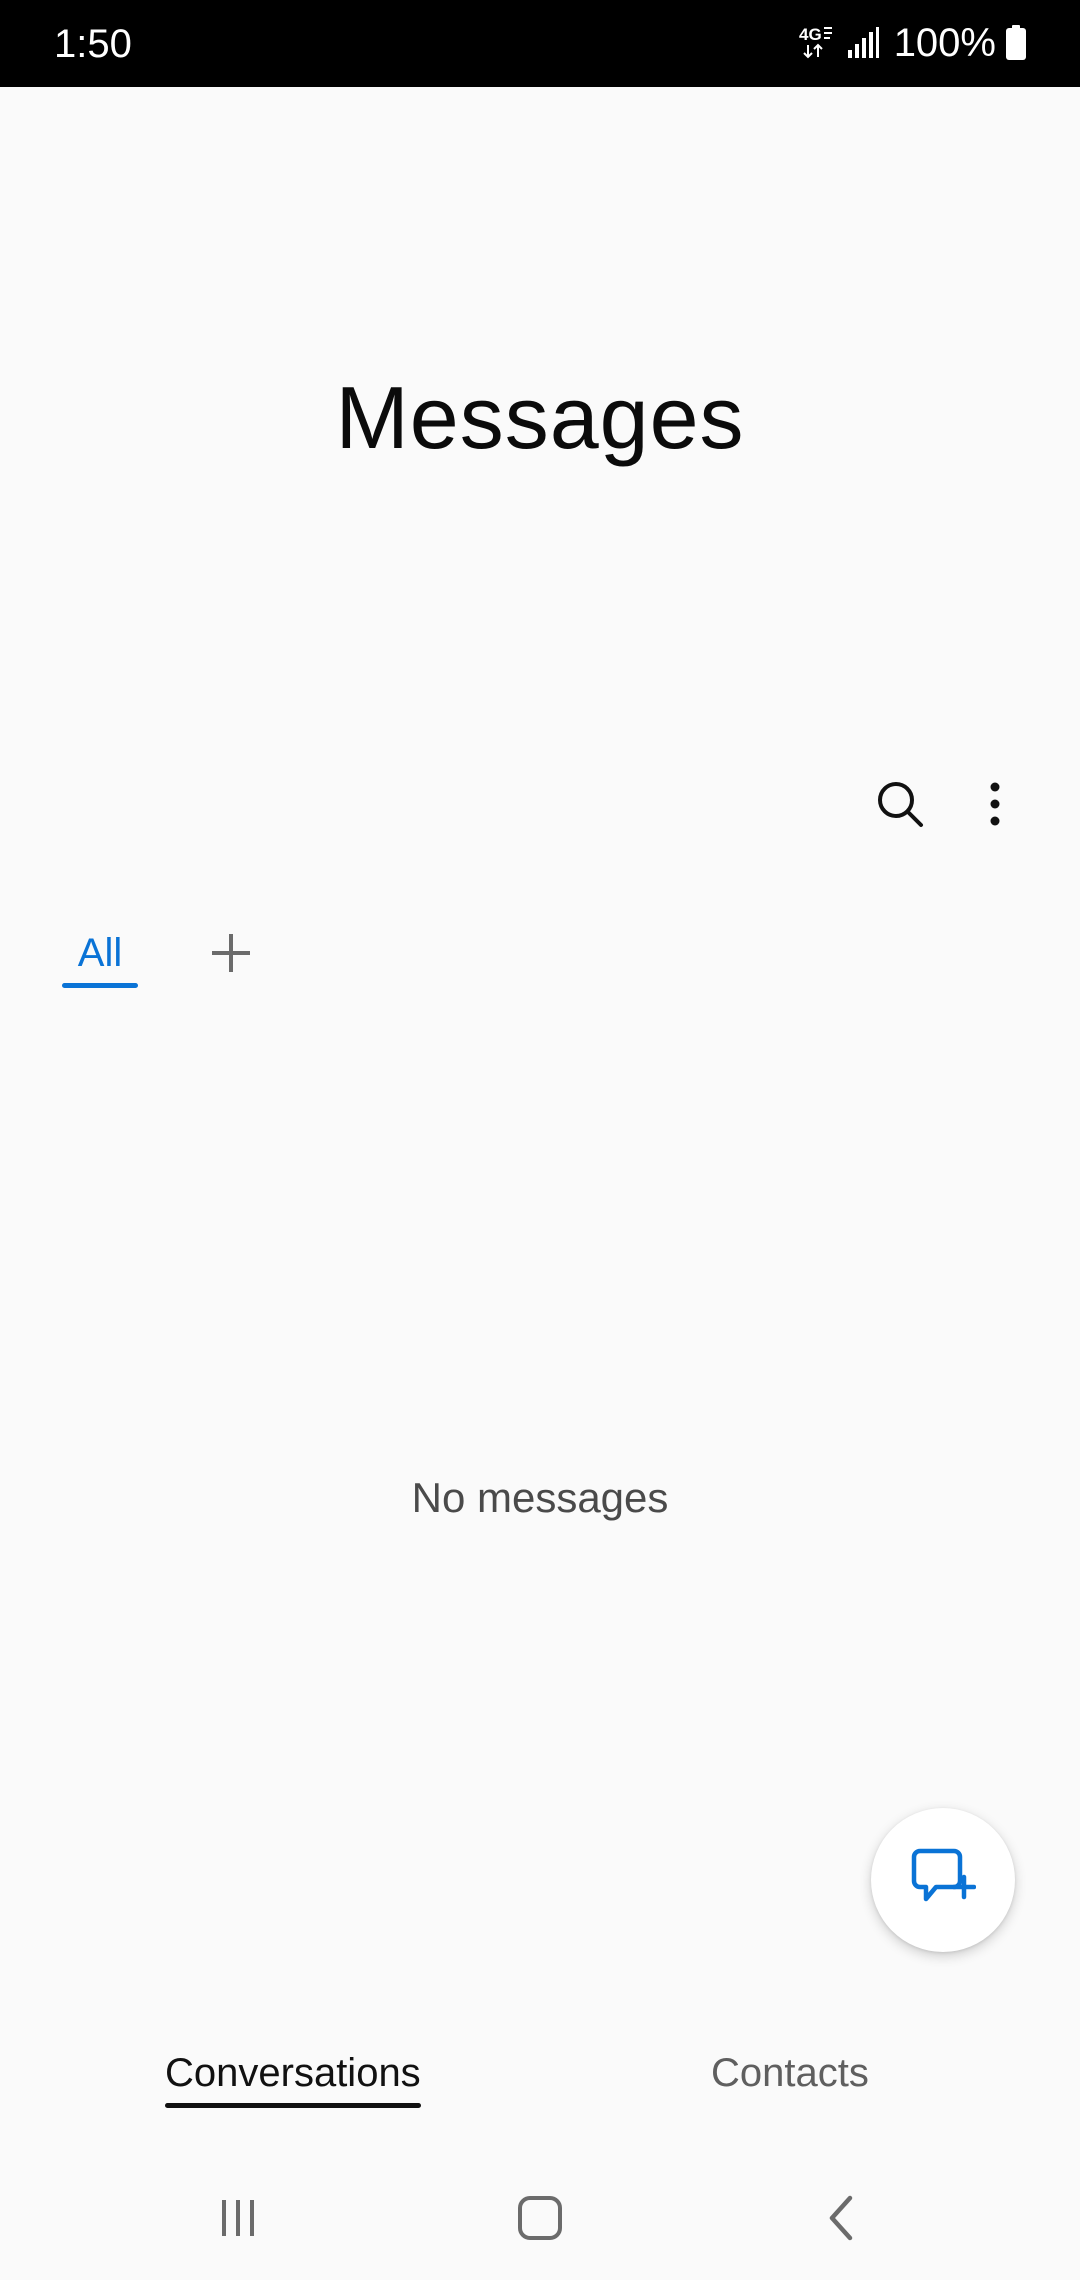 The height and width of the screenshot is (2280, 1080). I want to click on add-filter-button, so click(231, 955).